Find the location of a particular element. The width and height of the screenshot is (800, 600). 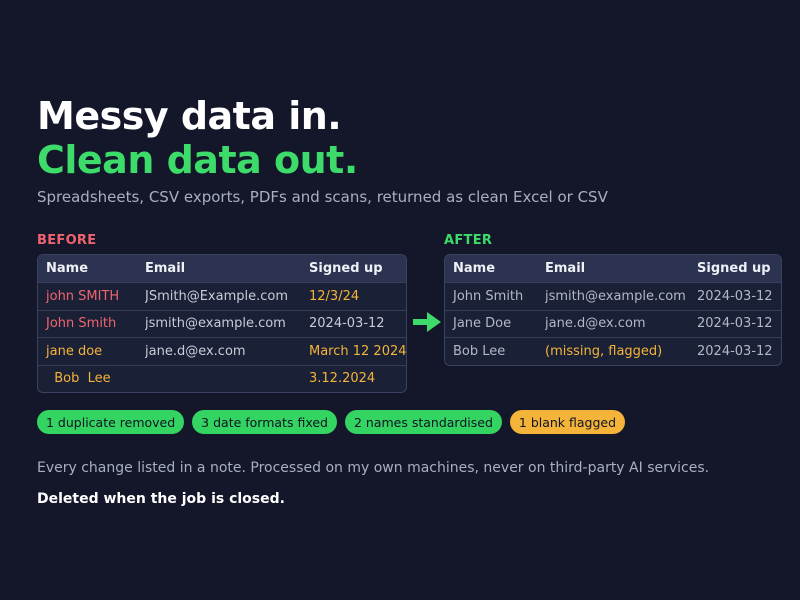

note-deleted: Deleted when the job is closed. is located at coordinates (161, 499).